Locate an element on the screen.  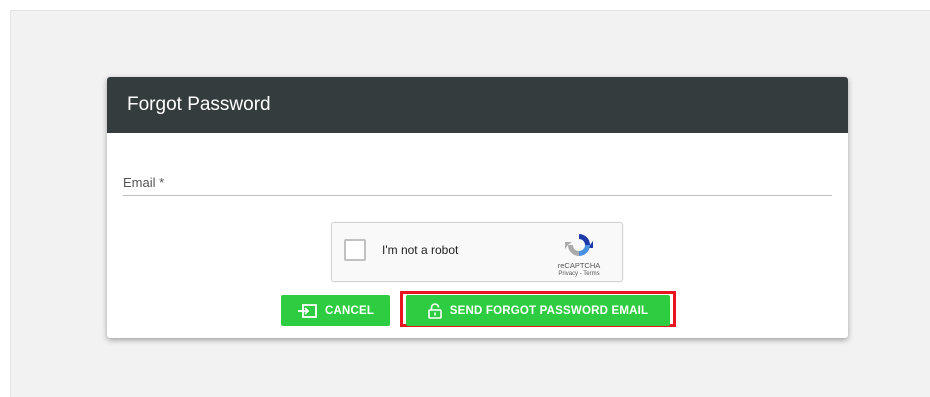
recaptcha-label: I'm not a robot is located at coordinates (420, 250).